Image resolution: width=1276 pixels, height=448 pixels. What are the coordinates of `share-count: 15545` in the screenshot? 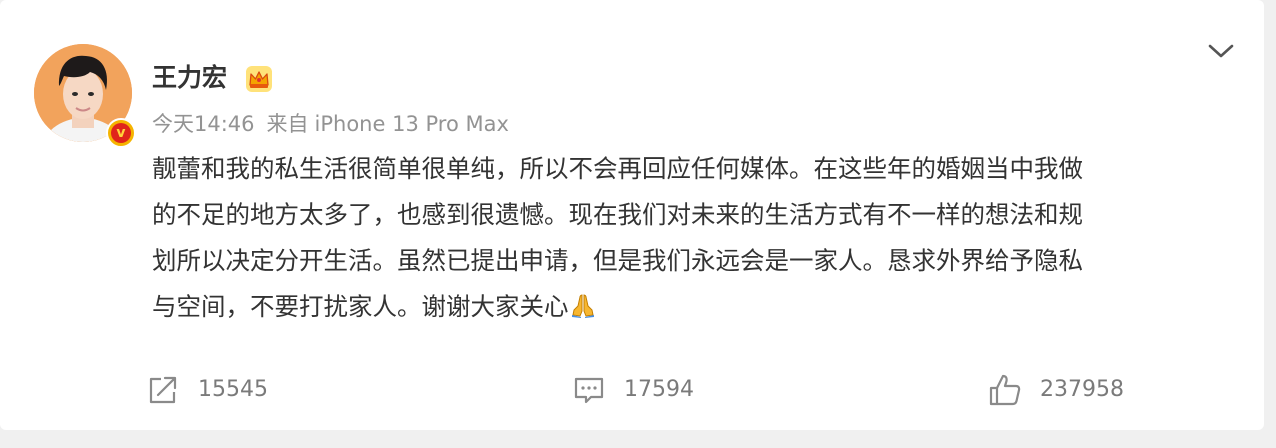 It's located at (233, 389).